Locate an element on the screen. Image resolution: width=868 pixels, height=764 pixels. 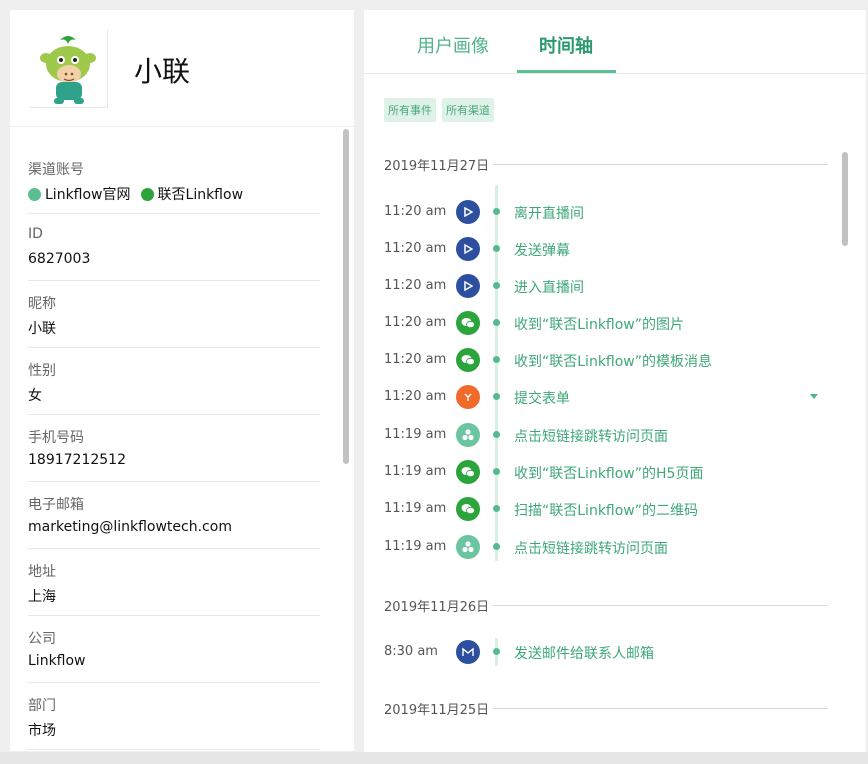
horizontal-scrollbar-track is located at coordinates (434, 758).